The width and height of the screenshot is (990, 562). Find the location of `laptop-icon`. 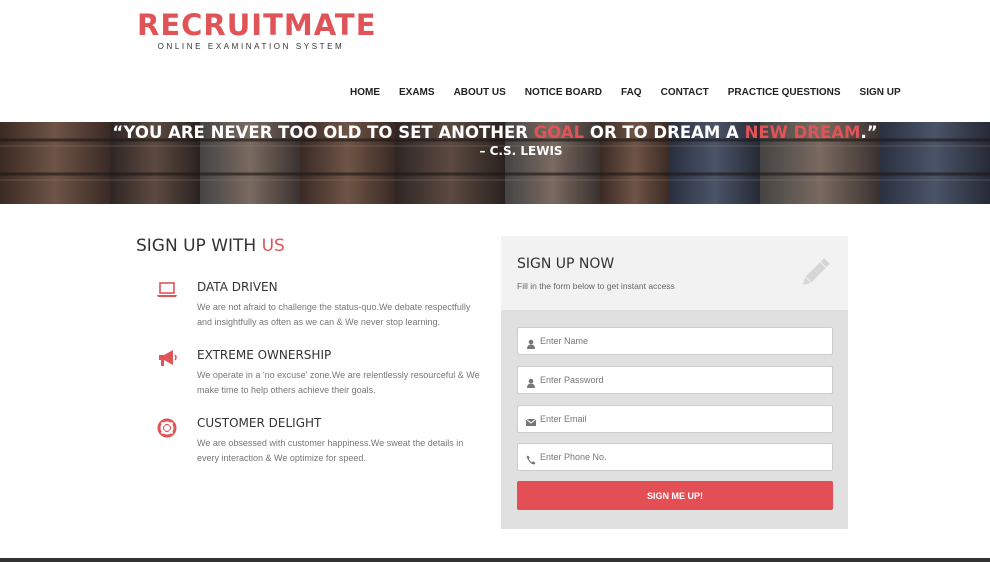

laptop-icon is located at coordinates (168, 290).